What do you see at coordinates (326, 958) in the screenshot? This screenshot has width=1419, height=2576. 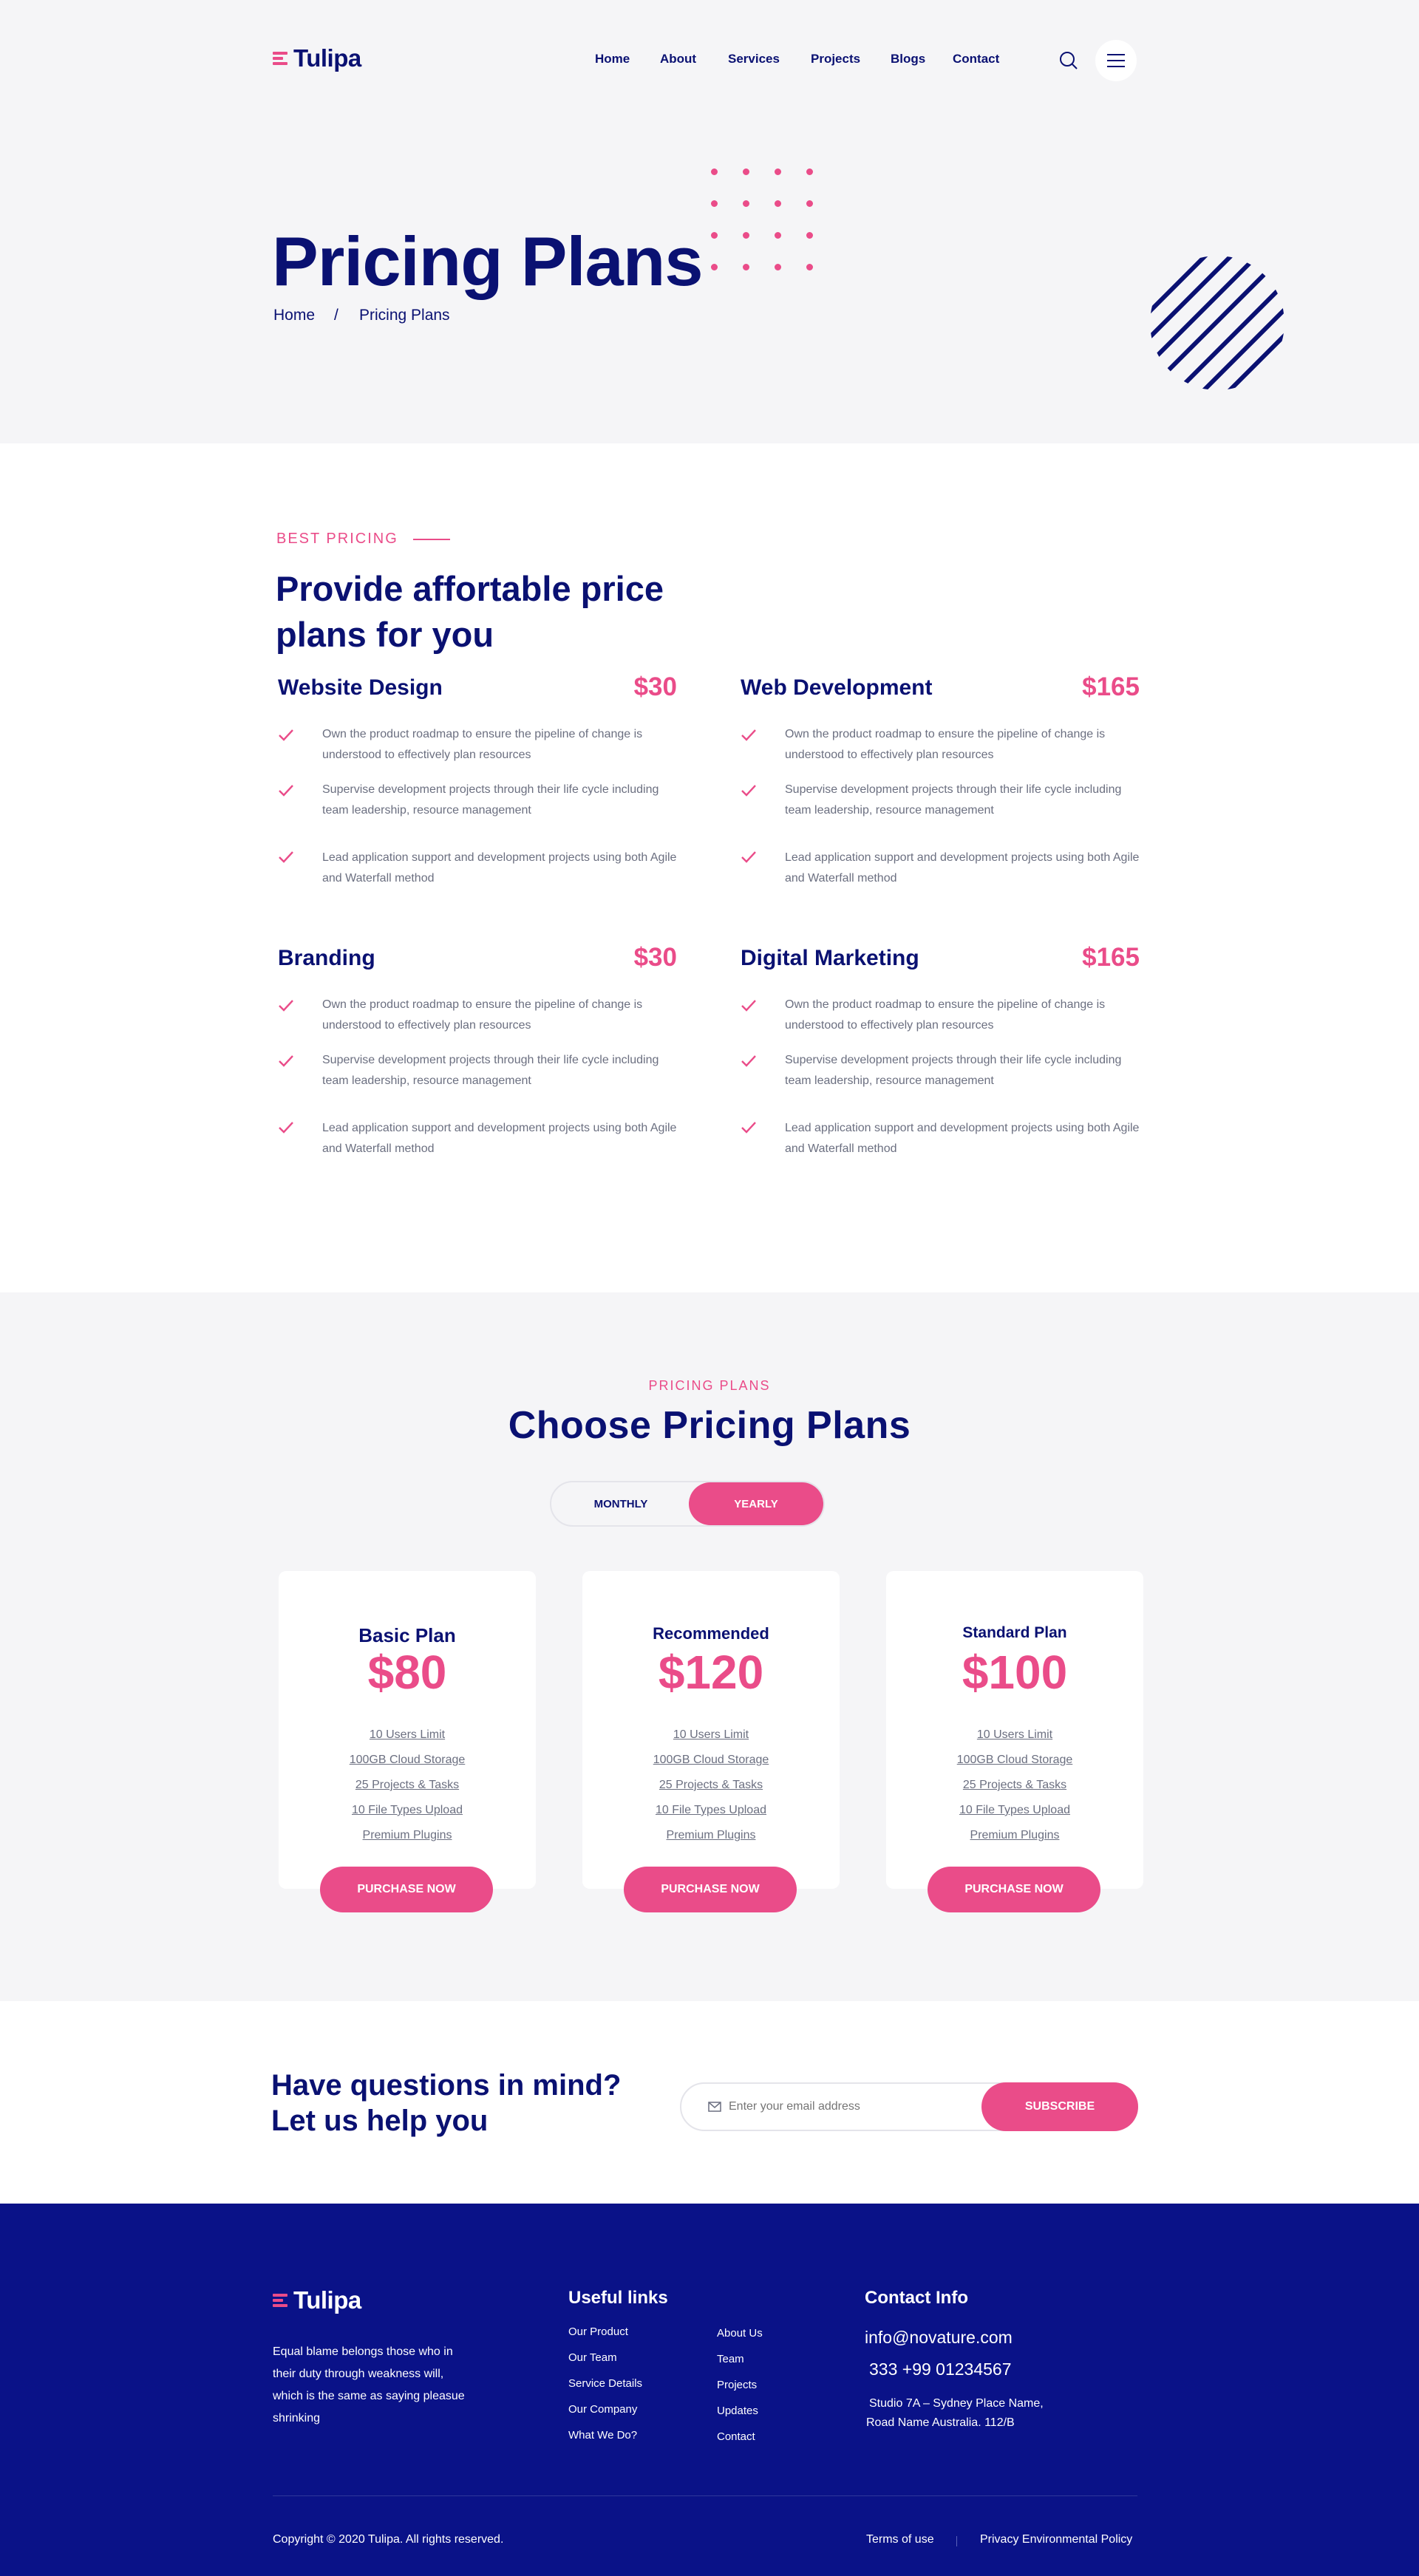 I see `service-name: Branding` at bounding box center [326, 958].